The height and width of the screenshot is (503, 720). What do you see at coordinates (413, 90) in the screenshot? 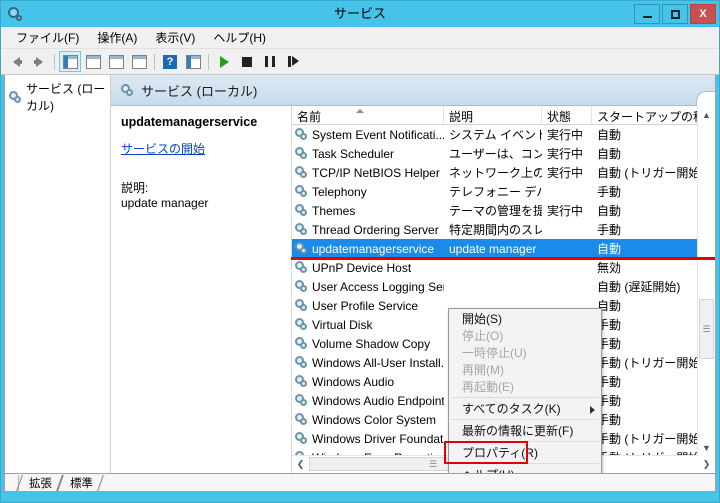
I see `pane-header: サービス (ローカル)` at bounding box center [413, 90].